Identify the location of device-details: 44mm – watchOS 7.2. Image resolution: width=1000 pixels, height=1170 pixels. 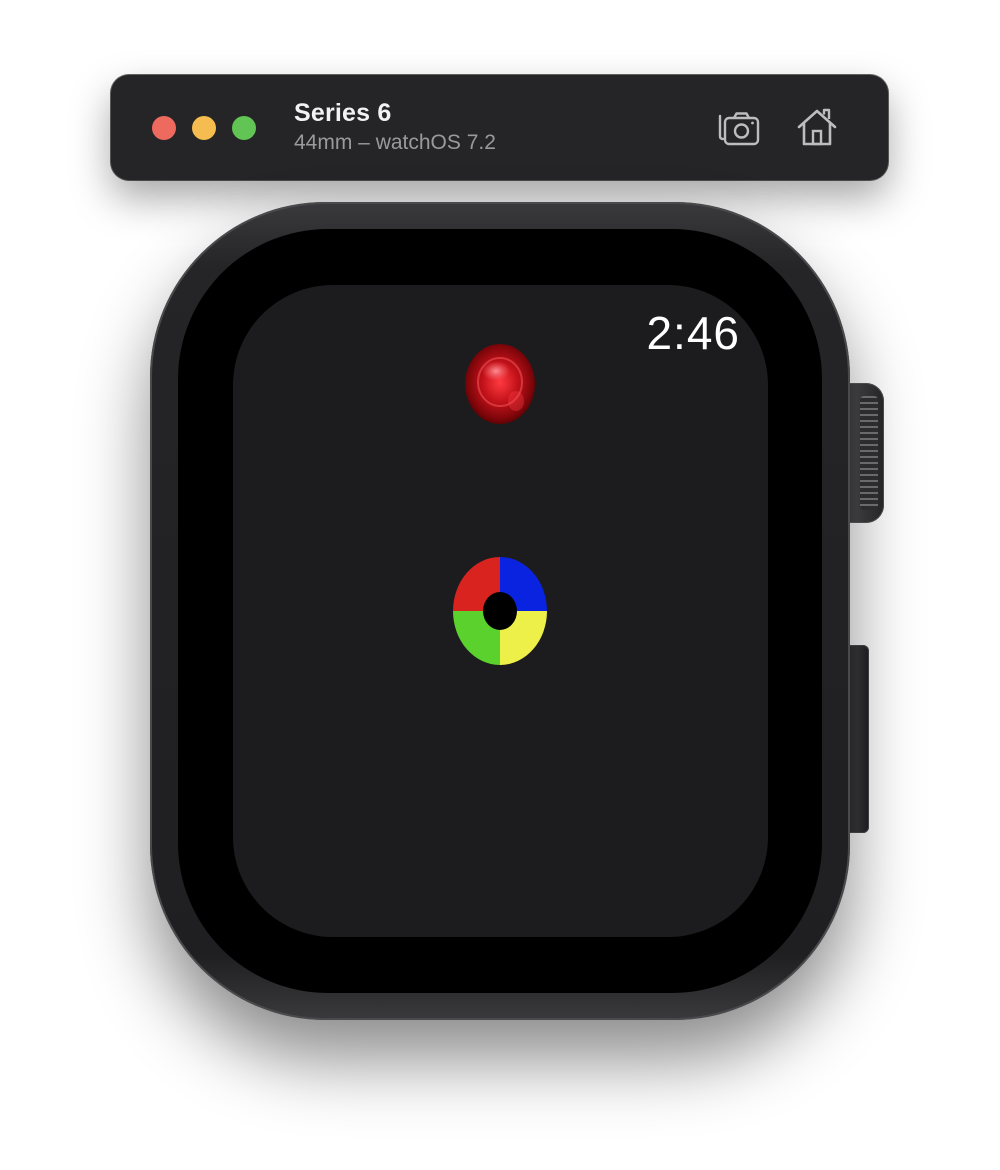
(395, 142).